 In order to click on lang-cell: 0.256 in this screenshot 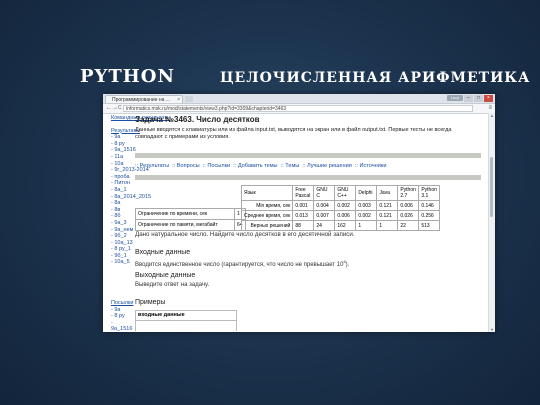, I will do `click(429, 215)`.